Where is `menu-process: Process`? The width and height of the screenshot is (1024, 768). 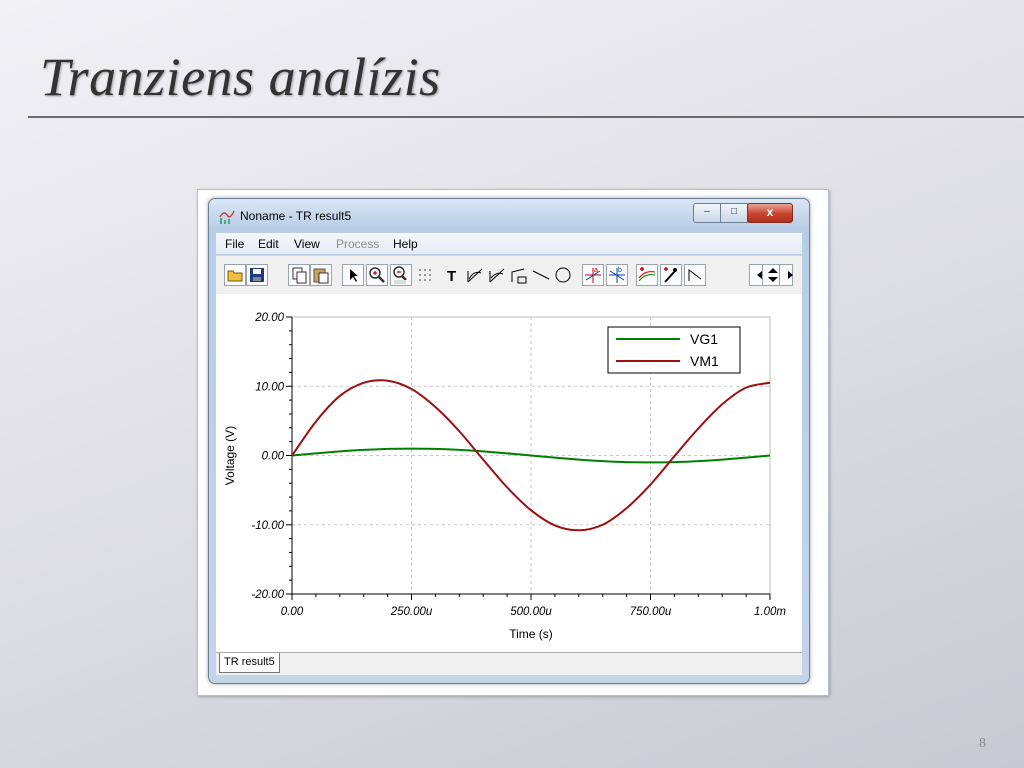 menu-process: Process is located at coordinates (358, 244).